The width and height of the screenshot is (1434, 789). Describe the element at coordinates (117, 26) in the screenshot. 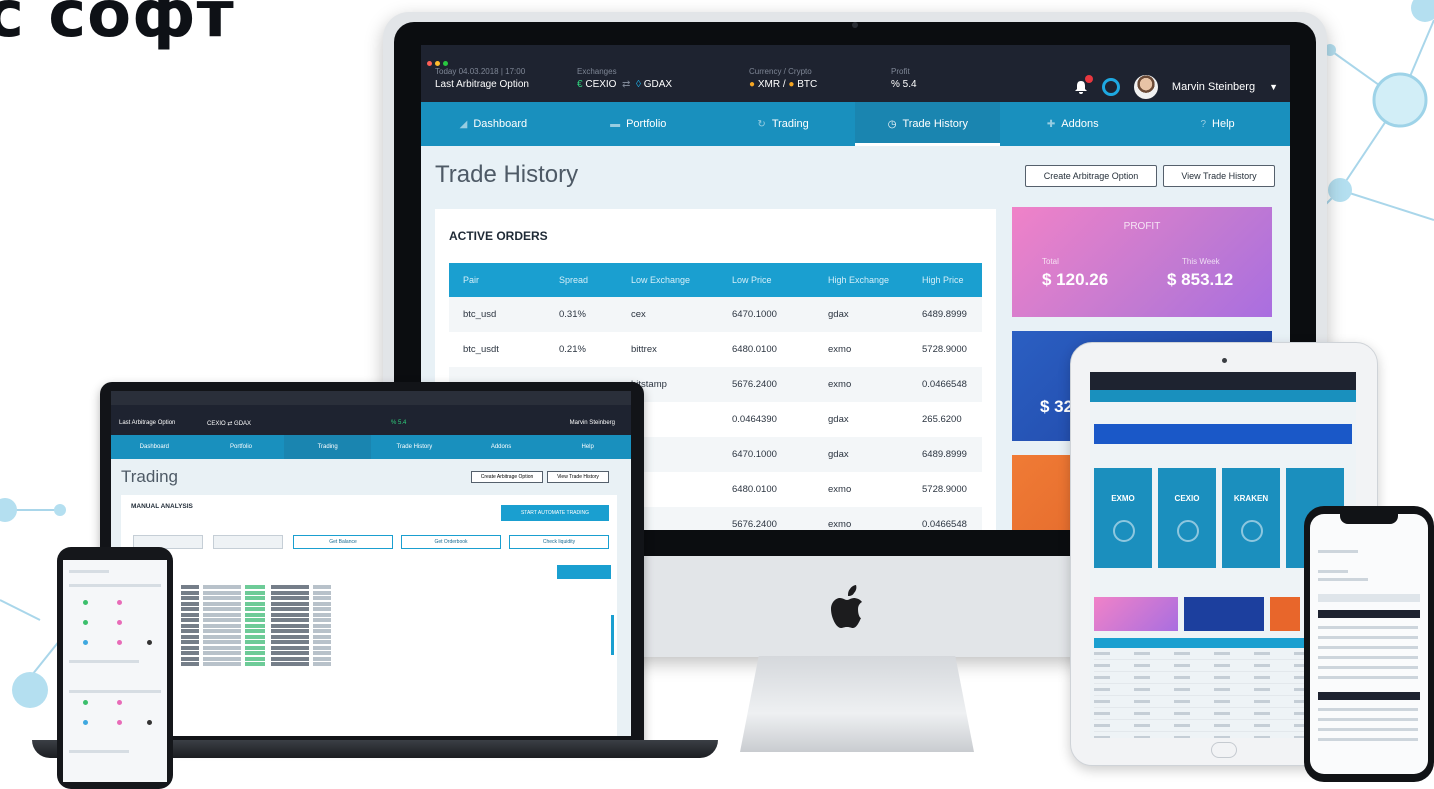

I see `headline-text: с софт` at that location.